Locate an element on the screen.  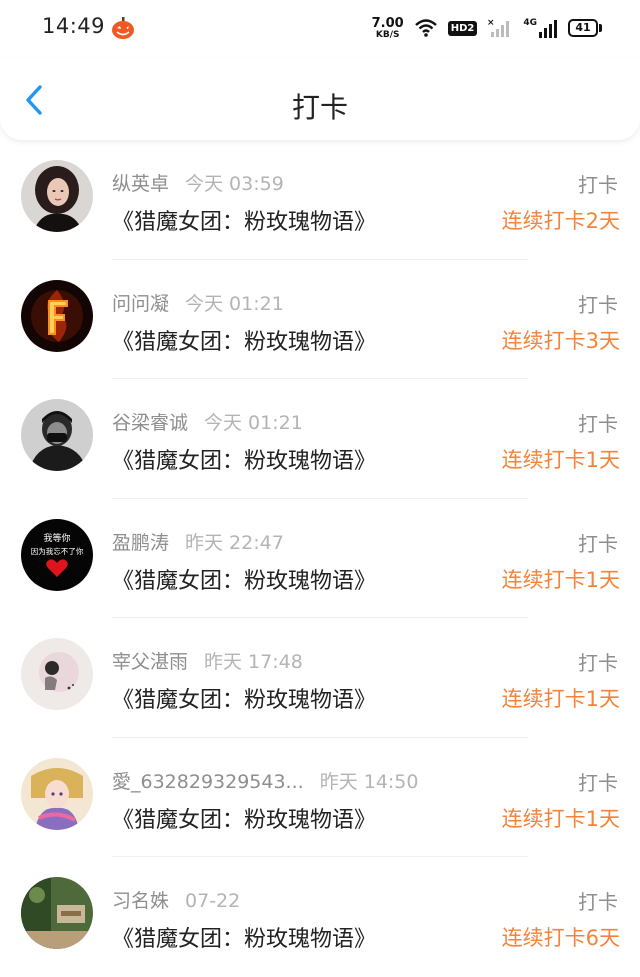
streak-label: 连续打卡2天 is located at coordinates (560, 221).